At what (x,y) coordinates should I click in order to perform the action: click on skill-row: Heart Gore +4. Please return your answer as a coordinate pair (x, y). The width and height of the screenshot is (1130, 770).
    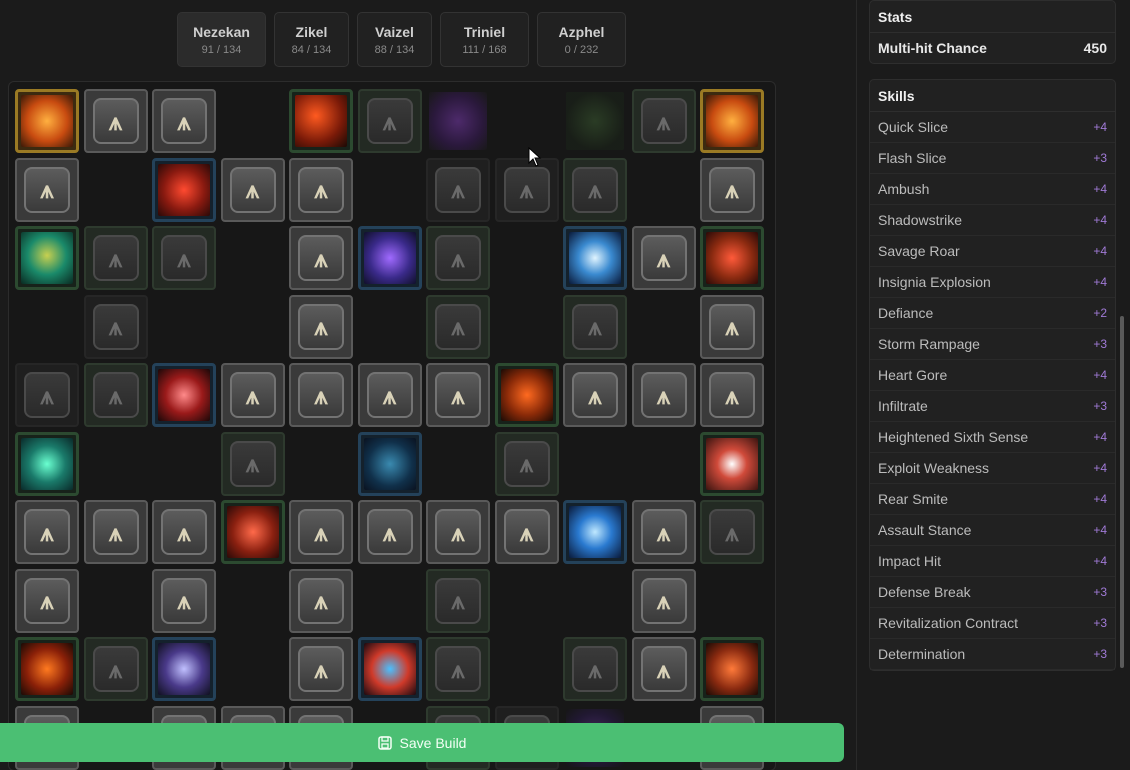
    Looking at the image, I should click on (992, 375).